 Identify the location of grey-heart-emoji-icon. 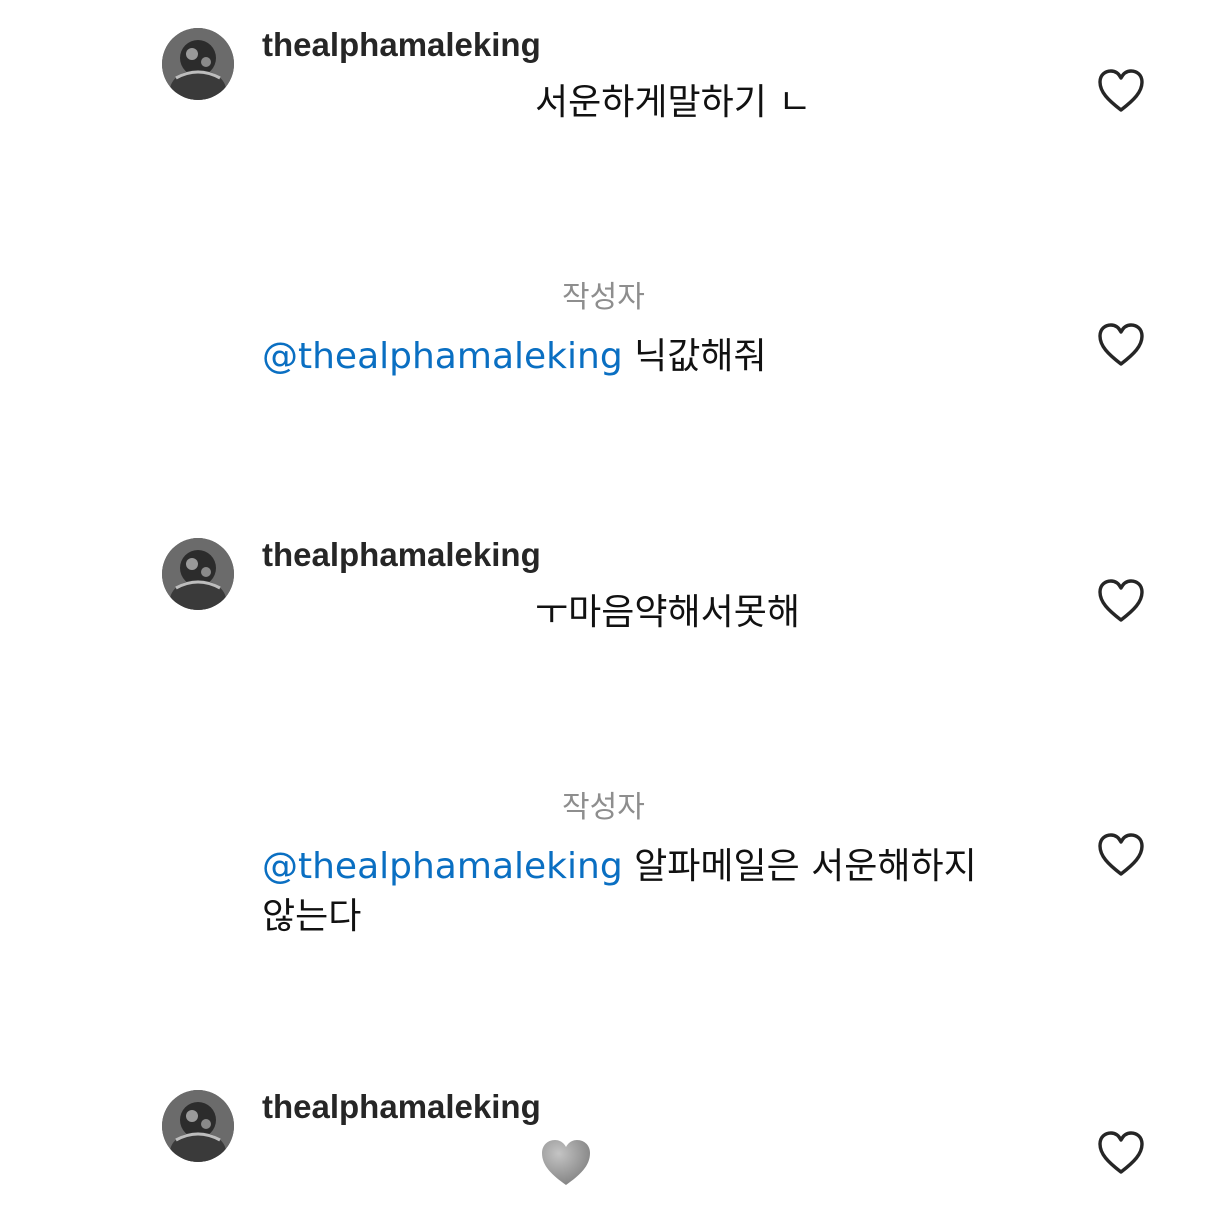
(566, 1163).